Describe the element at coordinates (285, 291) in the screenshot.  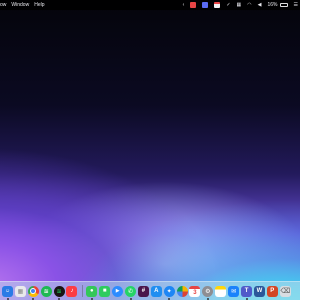
I see `dock-app-trash: ⌫` at that location.